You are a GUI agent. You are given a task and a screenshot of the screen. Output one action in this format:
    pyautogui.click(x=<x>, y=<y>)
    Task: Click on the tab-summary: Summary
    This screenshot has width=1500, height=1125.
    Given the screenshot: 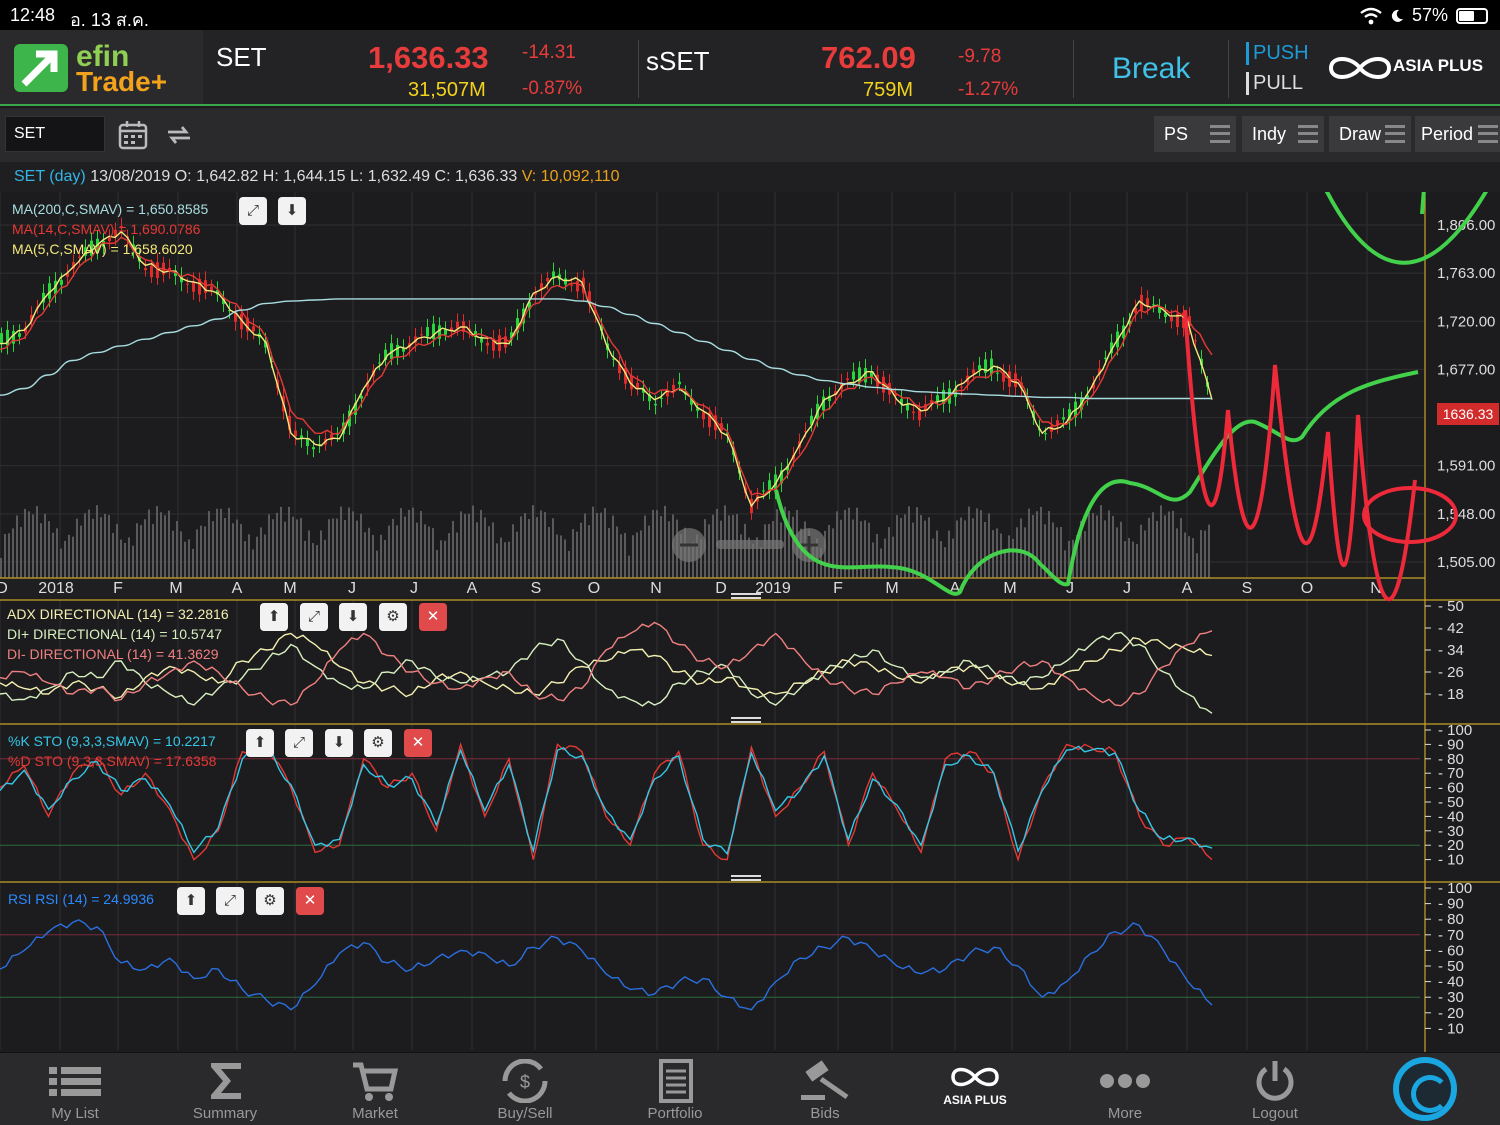 What is the action you would take?
    pyautogui.click(x=225, y=1089)
    